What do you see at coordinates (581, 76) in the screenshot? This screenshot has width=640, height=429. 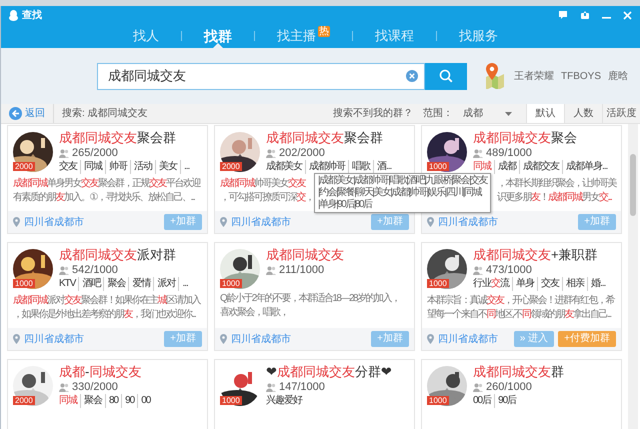 I see `hot-word: TFBOYS` at bounding box center [581, 76].